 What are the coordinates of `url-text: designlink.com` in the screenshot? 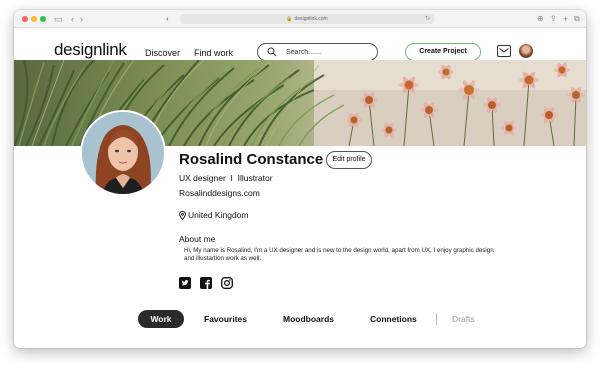 It's located at (311, 19).